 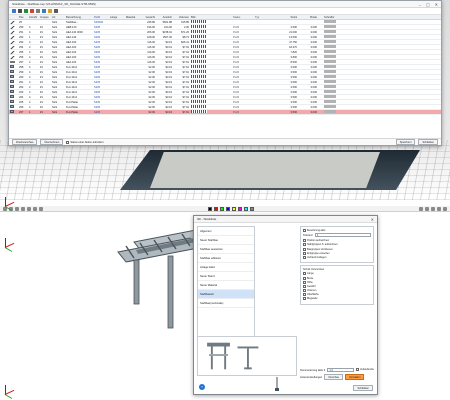 What do you see at coordinates (337, 274) in the screenshot?
I see `sub-check-0: Länge` at bounding box center [337, 274].